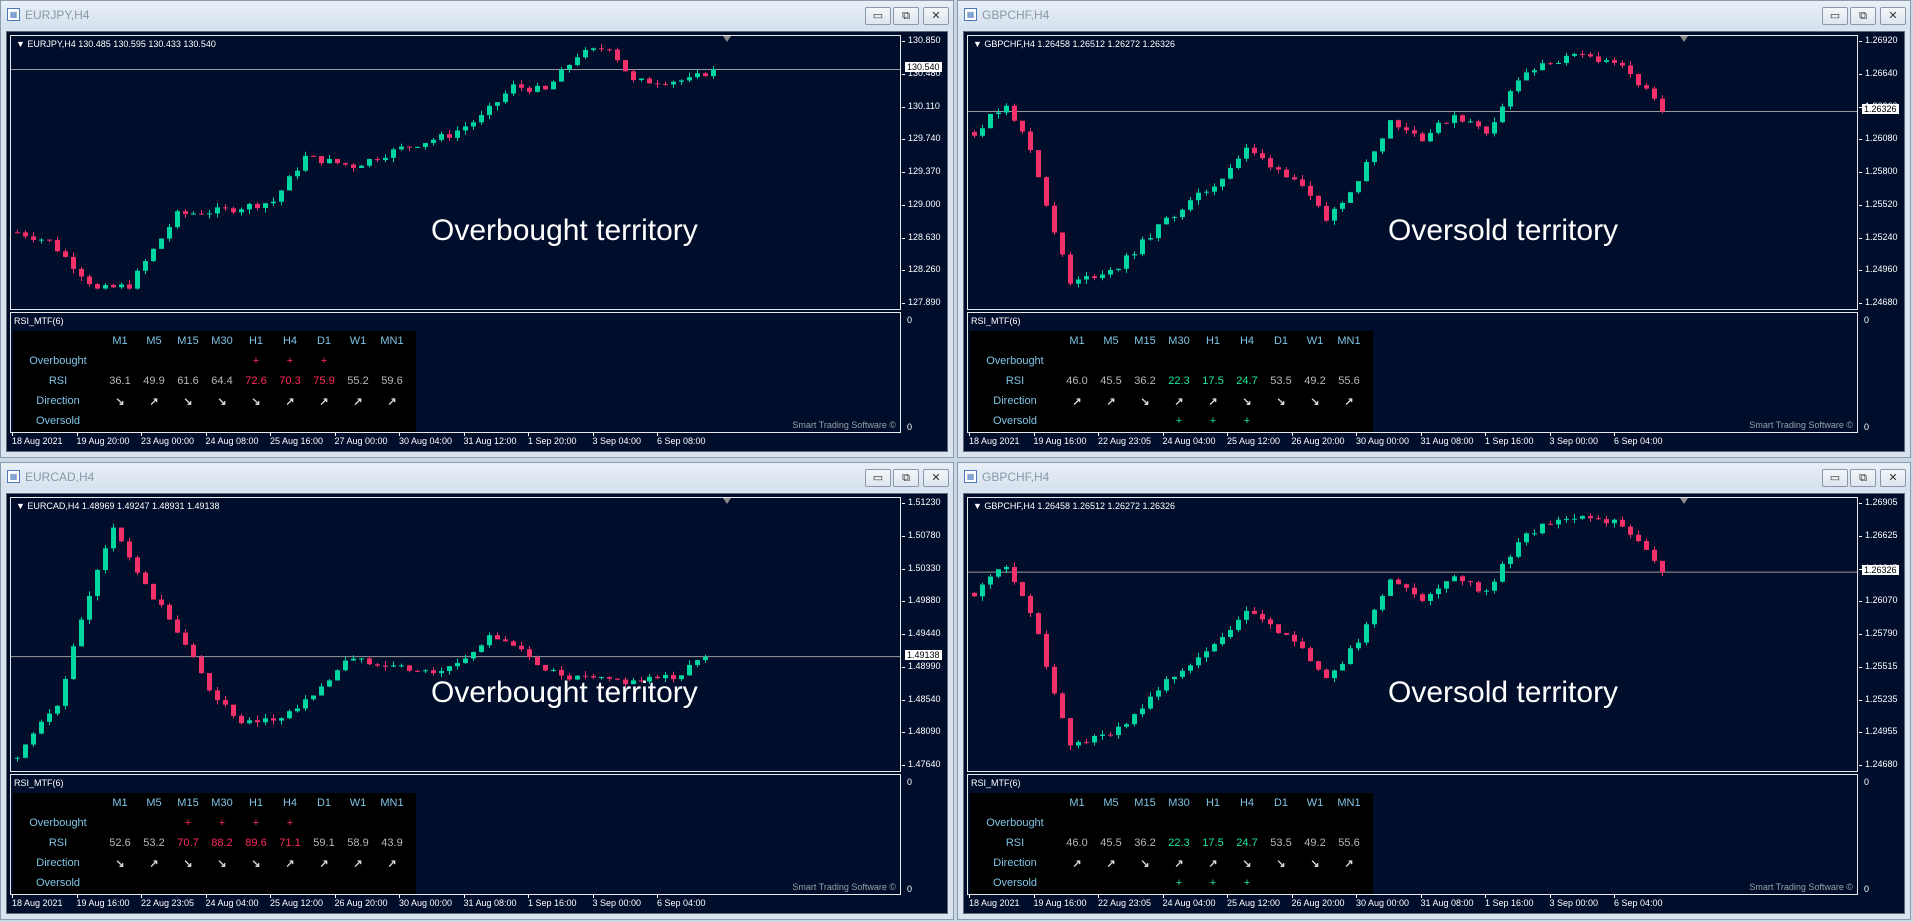 Image resolution: width=1913 pixels, height=922 pixels. I want to click on price-label: 1.48990, so click(924, 665).